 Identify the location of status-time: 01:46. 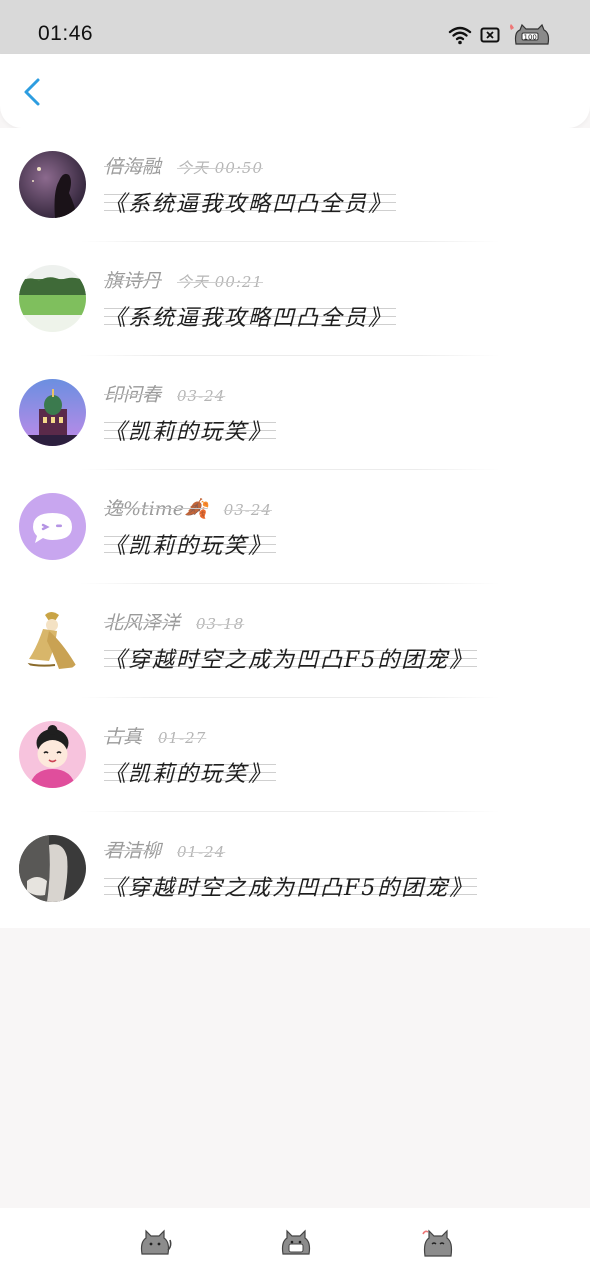
(66, 33).